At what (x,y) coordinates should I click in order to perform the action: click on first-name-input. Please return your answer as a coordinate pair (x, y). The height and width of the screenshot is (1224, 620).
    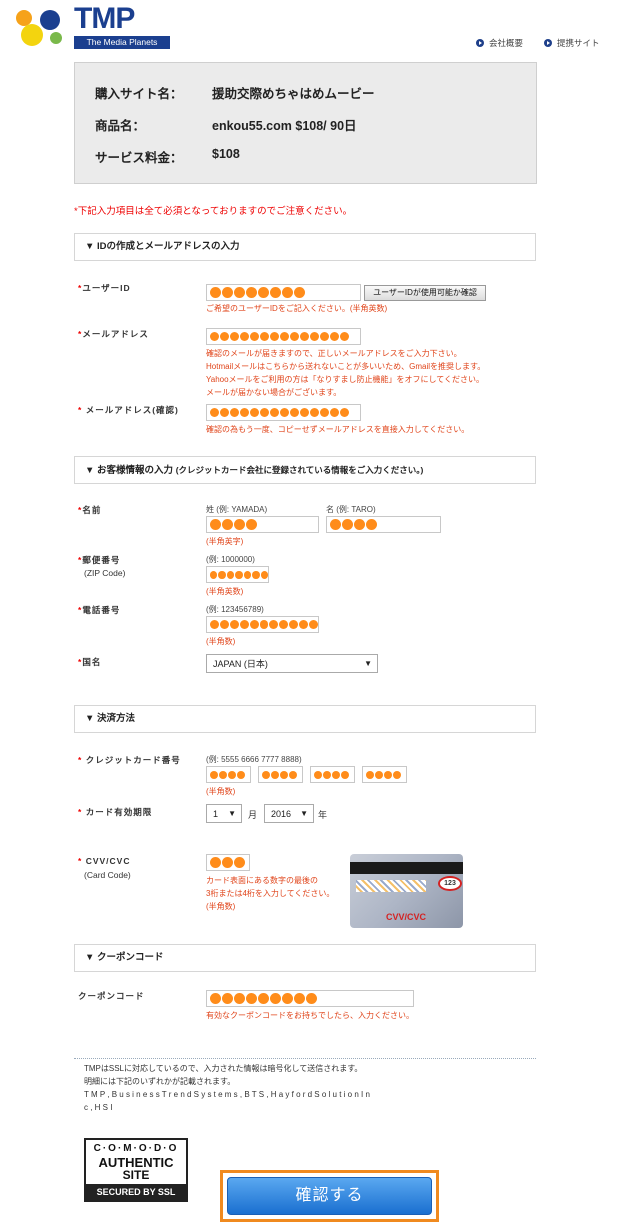
    Looking at the image, I should click on (383, 524).